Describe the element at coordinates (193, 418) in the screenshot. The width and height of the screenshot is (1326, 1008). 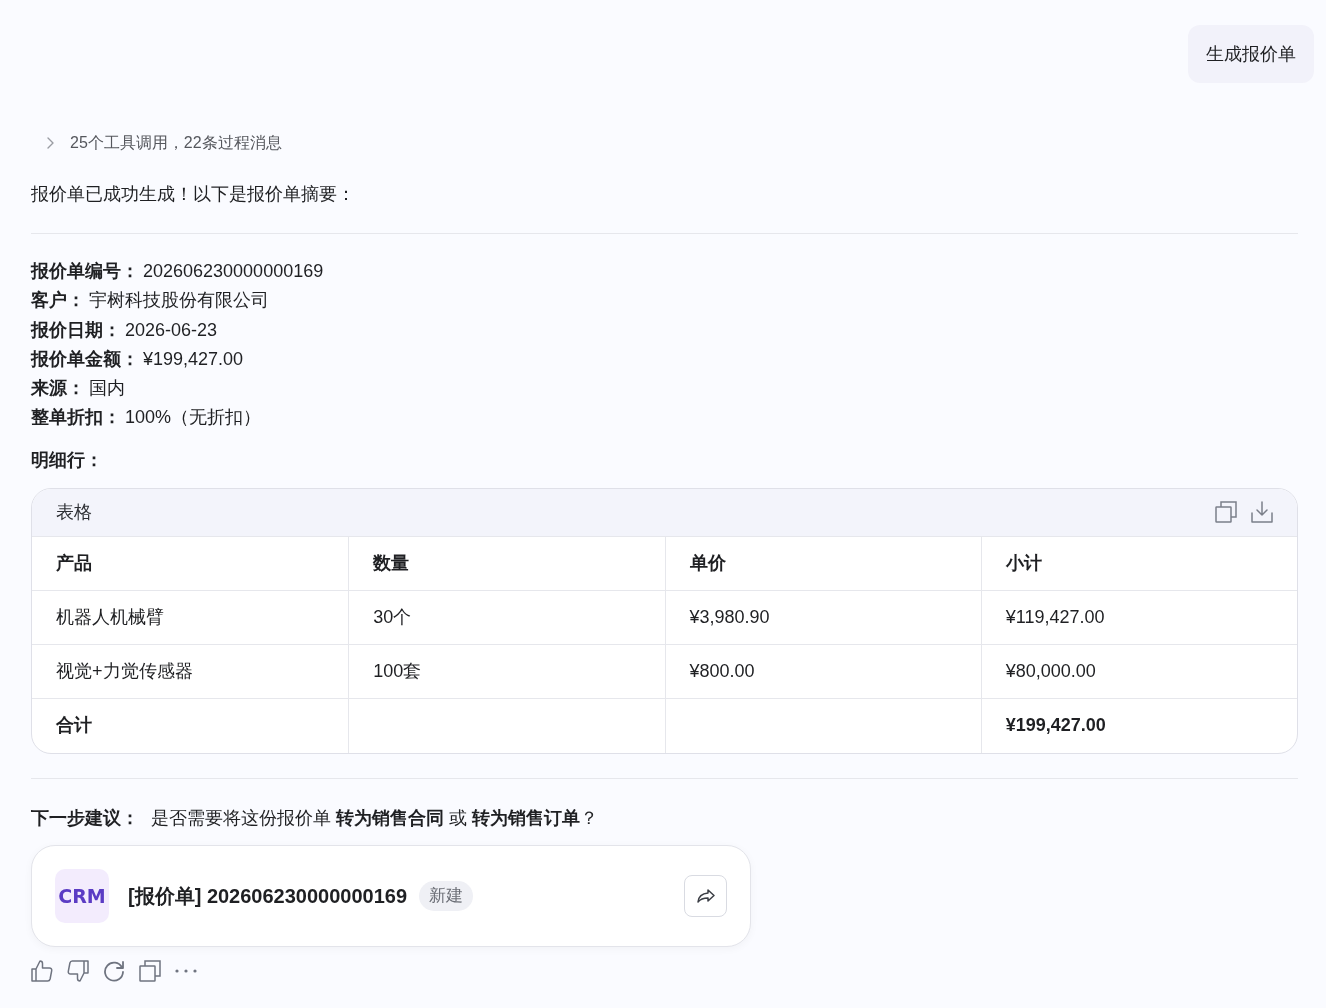
I see `field-value: 100%（无折扣）` at that location.